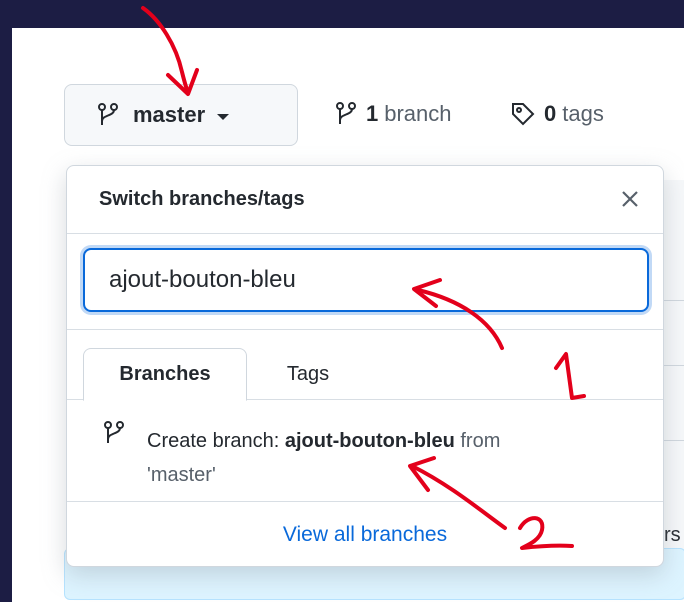 The width and height of the screenshot is (684, 602). I want to click on tags-count-link: 0 tags, so click(557, 114).